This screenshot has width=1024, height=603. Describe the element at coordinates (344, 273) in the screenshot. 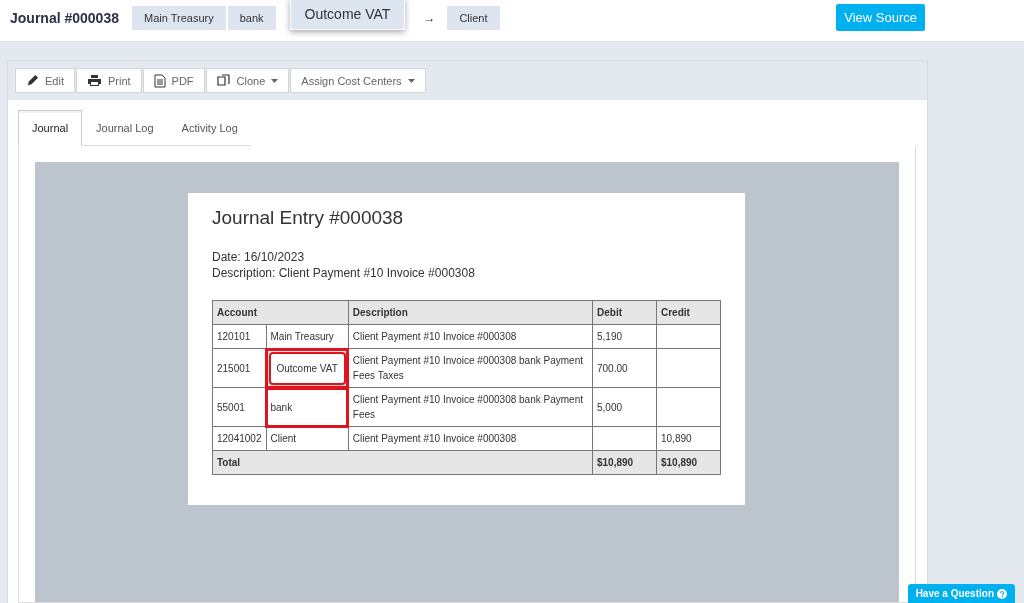

I see `description-text: Description: Client Payment #10 Invoice #000308` at that location.